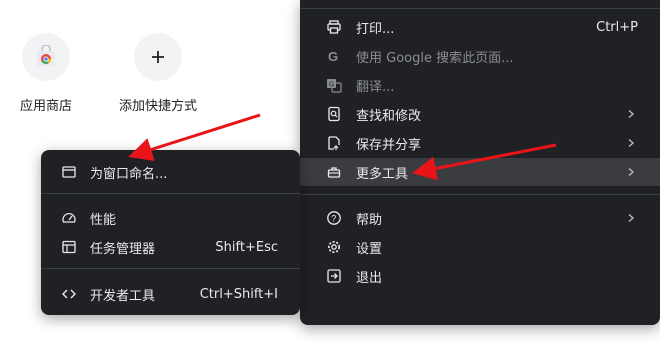  I want to click on submenu-item-label: 开发者工具, so click(123, 296).